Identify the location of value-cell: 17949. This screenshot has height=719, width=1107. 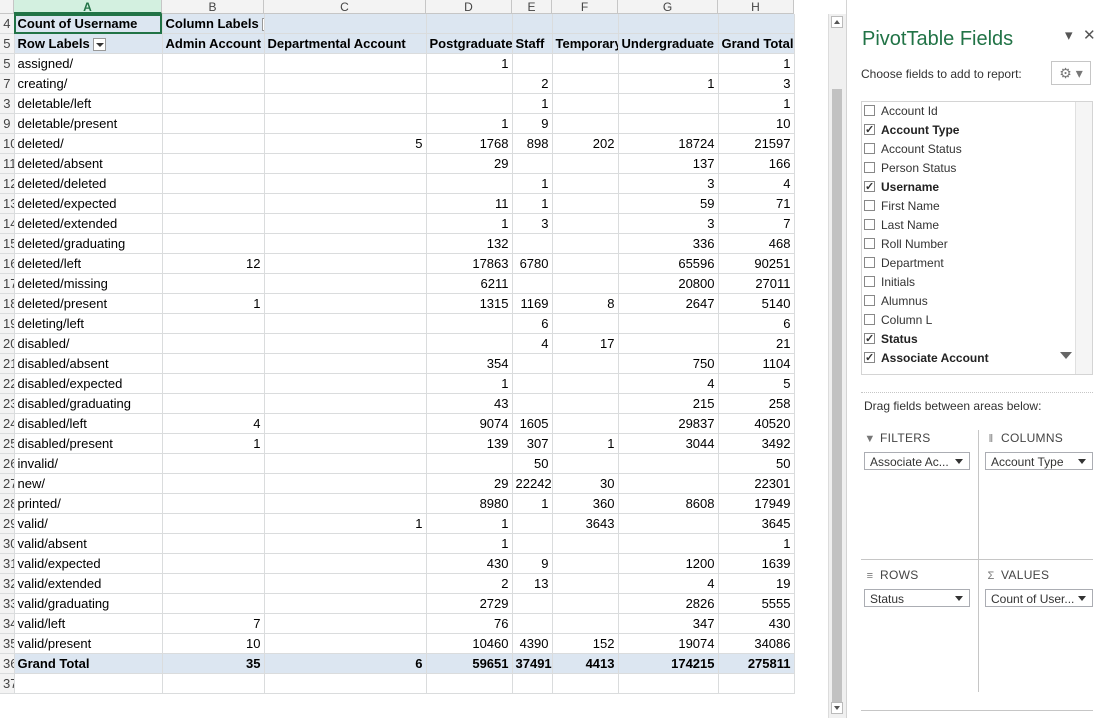
(756, 503).